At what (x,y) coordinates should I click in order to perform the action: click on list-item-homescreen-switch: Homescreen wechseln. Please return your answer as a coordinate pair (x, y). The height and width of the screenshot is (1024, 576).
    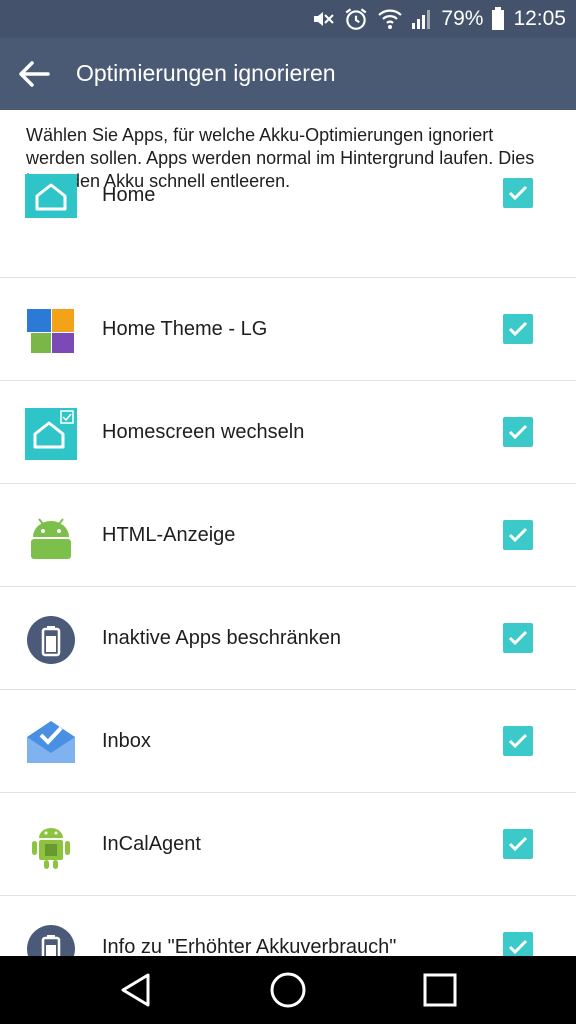
    Looking at the image, I should click on (288, 432).